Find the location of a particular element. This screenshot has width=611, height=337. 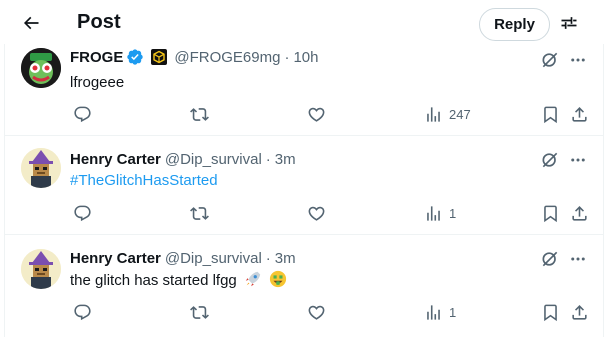

display-name: FROGE is located at coordinates (96, 57).